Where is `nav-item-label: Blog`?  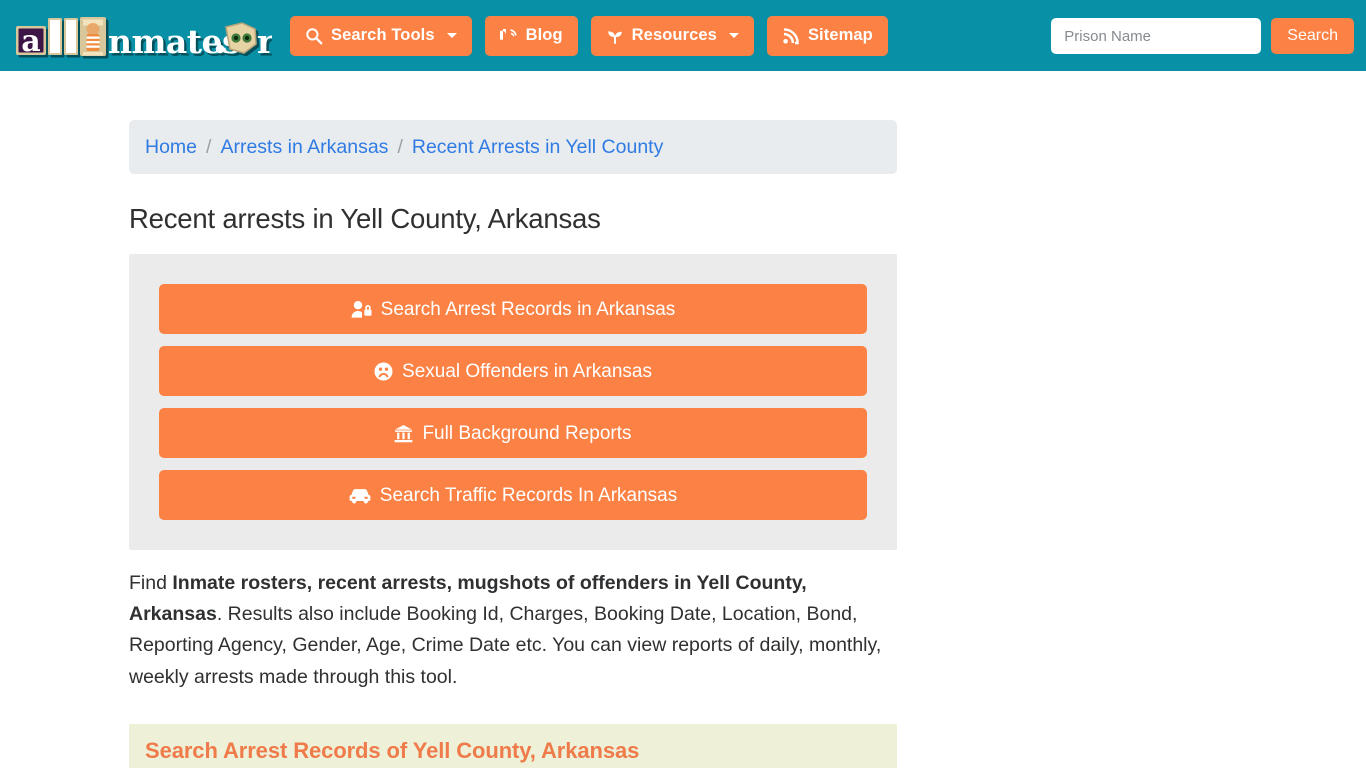 nav-item-label: Blog is located at coordinates (544, 35).